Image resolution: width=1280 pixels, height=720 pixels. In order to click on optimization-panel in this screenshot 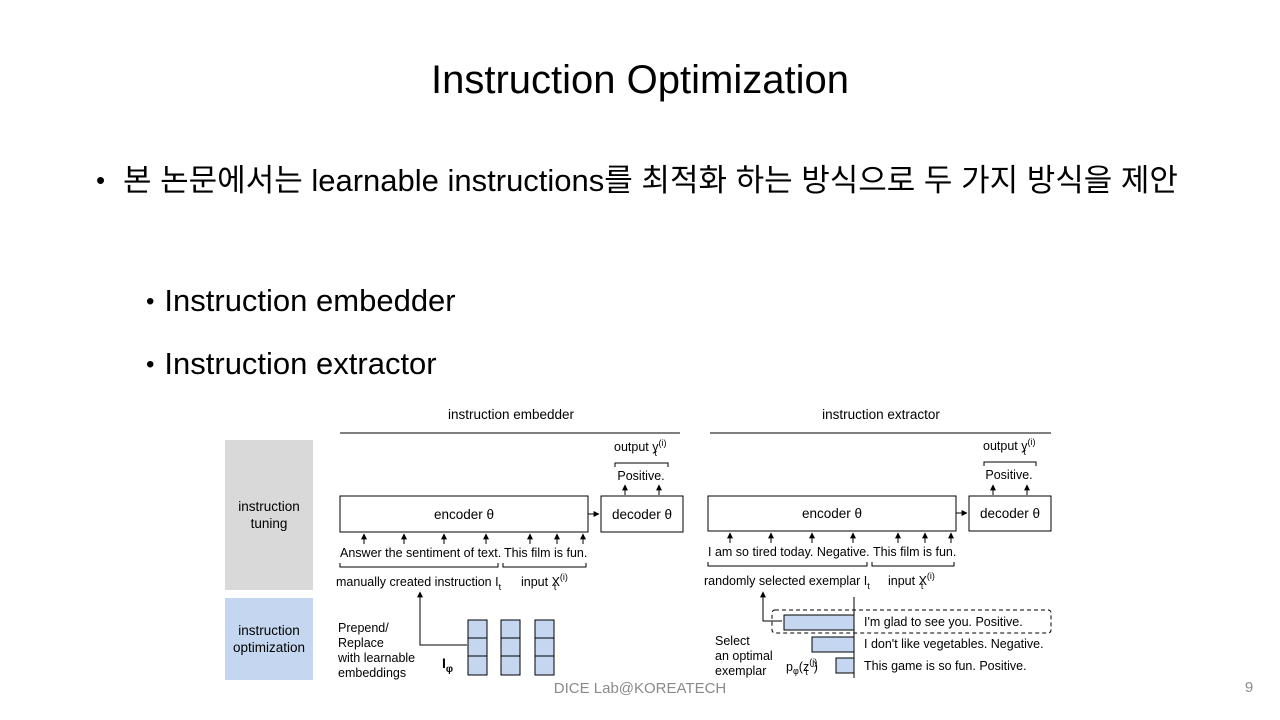, I will do `click(269, 639)`.